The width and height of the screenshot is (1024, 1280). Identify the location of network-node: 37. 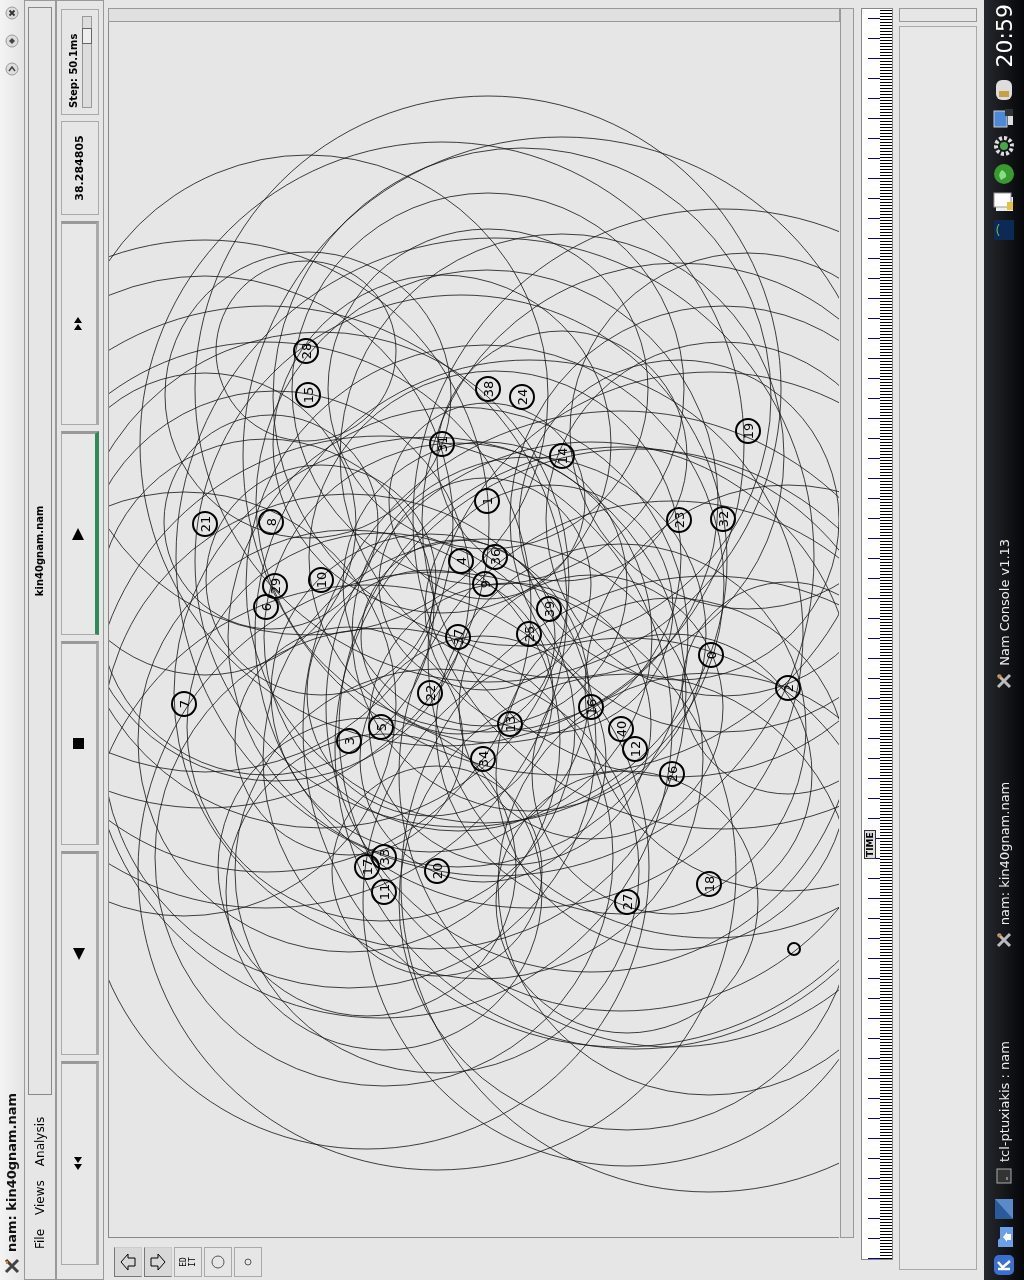
(457, 637).